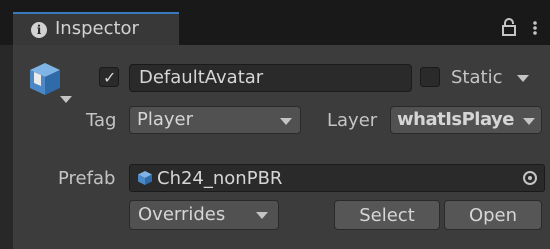  Describe the element at coordinates (182, 214) in the screenshot. I see `overrides-label: Overrides` at that location.